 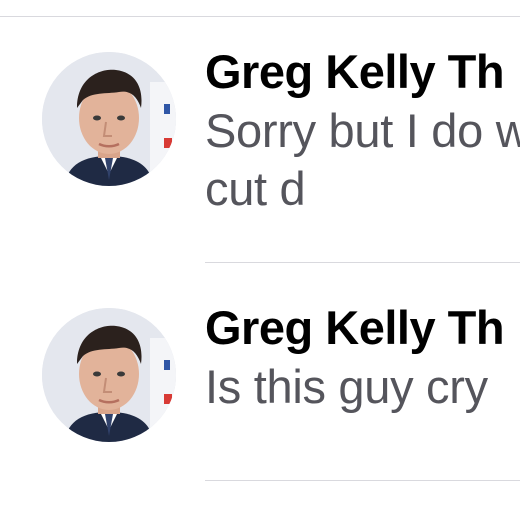 I want to click on message-preview: Sorry but I do was ever cut d, so click(x=362, y=159).